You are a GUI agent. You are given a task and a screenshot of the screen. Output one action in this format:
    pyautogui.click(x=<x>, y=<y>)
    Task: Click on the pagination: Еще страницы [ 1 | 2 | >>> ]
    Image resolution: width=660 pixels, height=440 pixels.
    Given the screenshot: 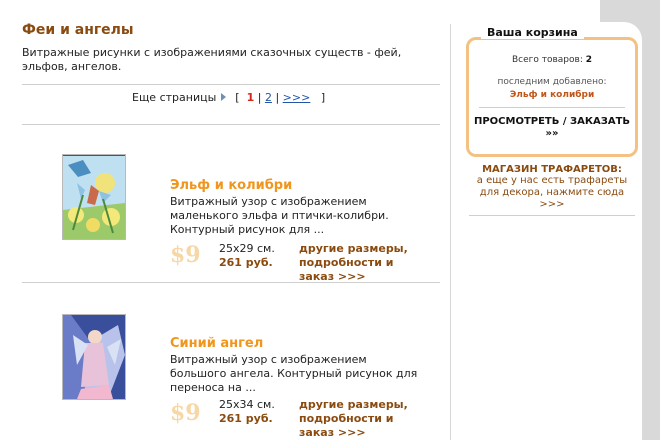 What is the action you would take?
    pyautogui.click(x=228, y=97)
    